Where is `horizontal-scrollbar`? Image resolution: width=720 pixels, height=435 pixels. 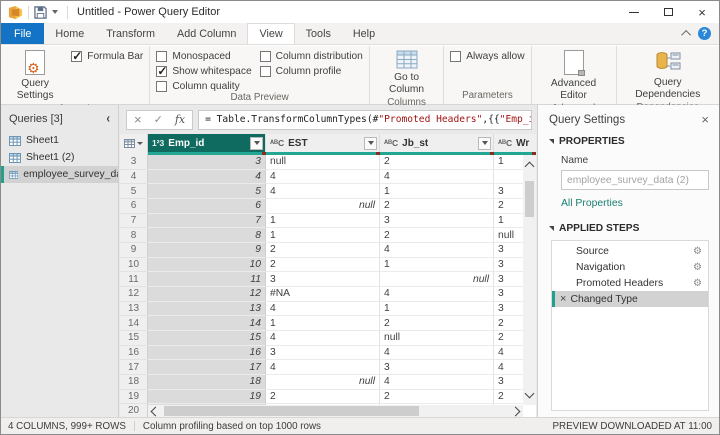
horizontal-scrollbar is located at coordinates (335, 411).